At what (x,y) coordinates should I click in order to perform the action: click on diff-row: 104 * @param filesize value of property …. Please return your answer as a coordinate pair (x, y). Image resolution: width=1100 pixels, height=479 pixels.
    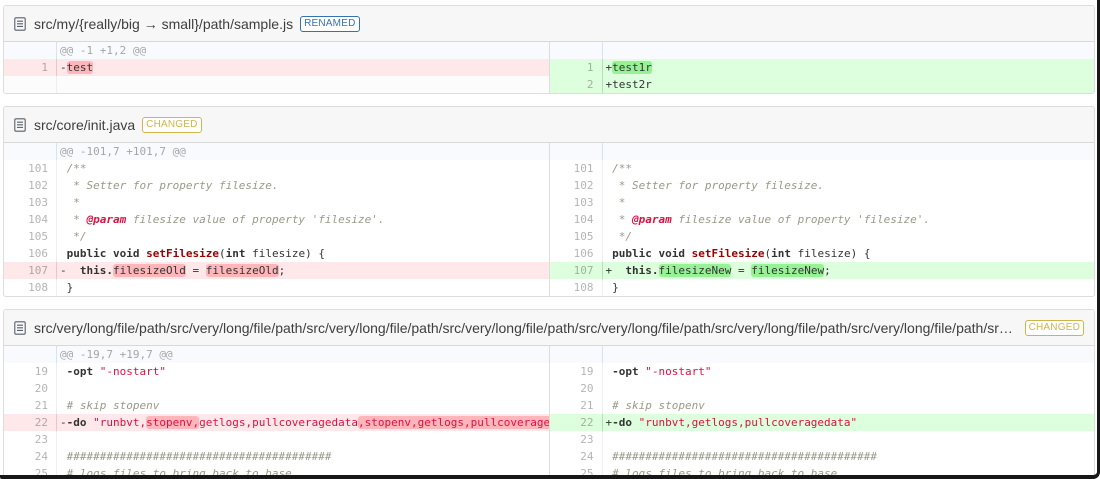
    Looking at the image, I should click on (822, 219).